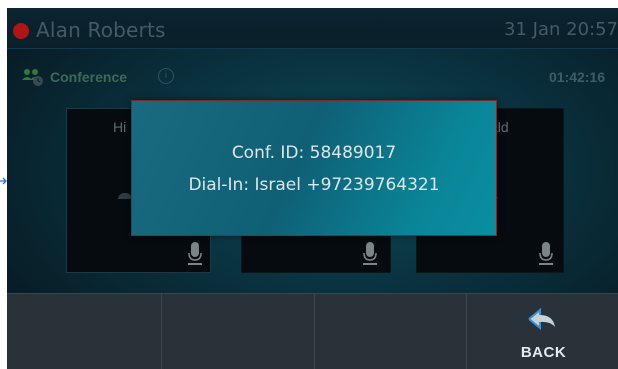 This screenshot has width=618, height=369. What do you see at coordinates (89, 77) in the screenshot?
I see `conference-title: Conference` at bounding box center [89, 77].